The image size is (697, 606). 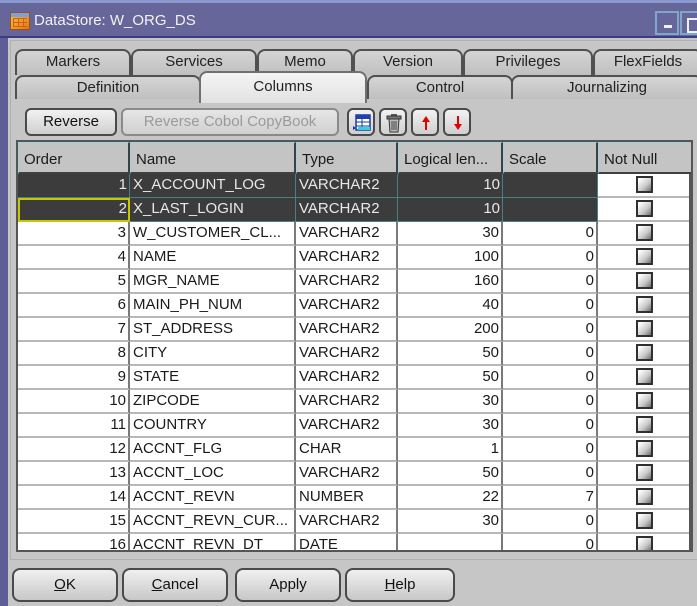 I want to click on cell-order: 12, so click(x=74, y=450).